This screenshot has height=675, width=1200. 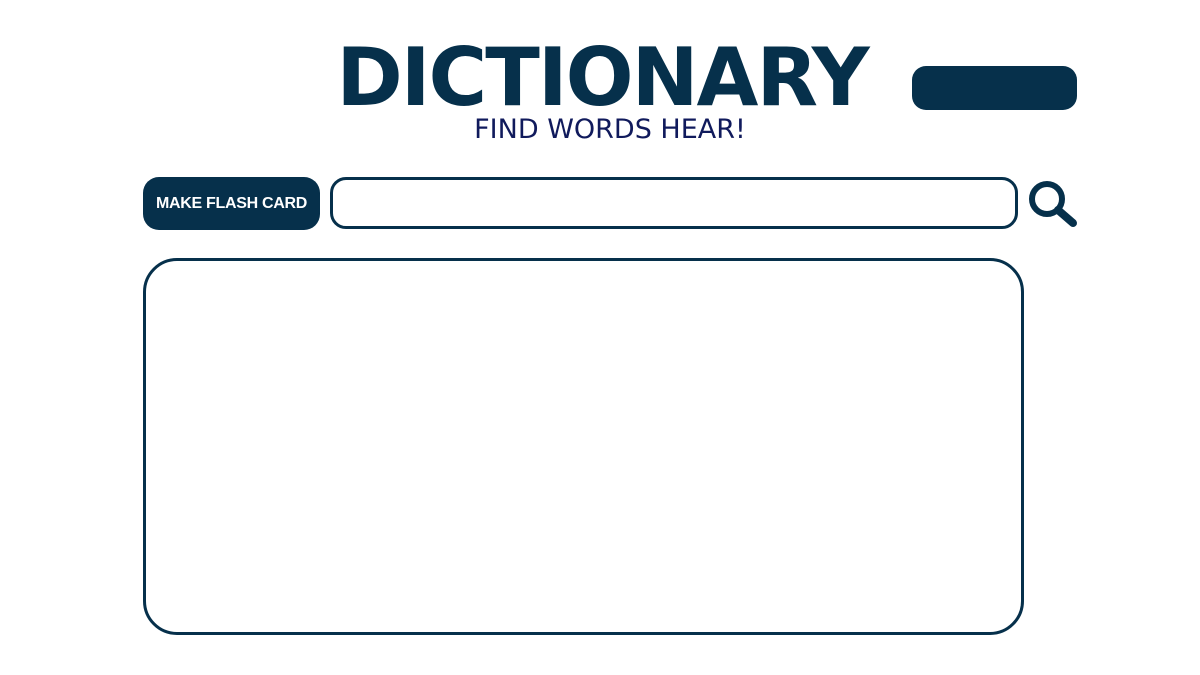 What do you see at coordinates (994, 88) in the screenshot?
I see `header-action-button` at bounding box center [994, 88].